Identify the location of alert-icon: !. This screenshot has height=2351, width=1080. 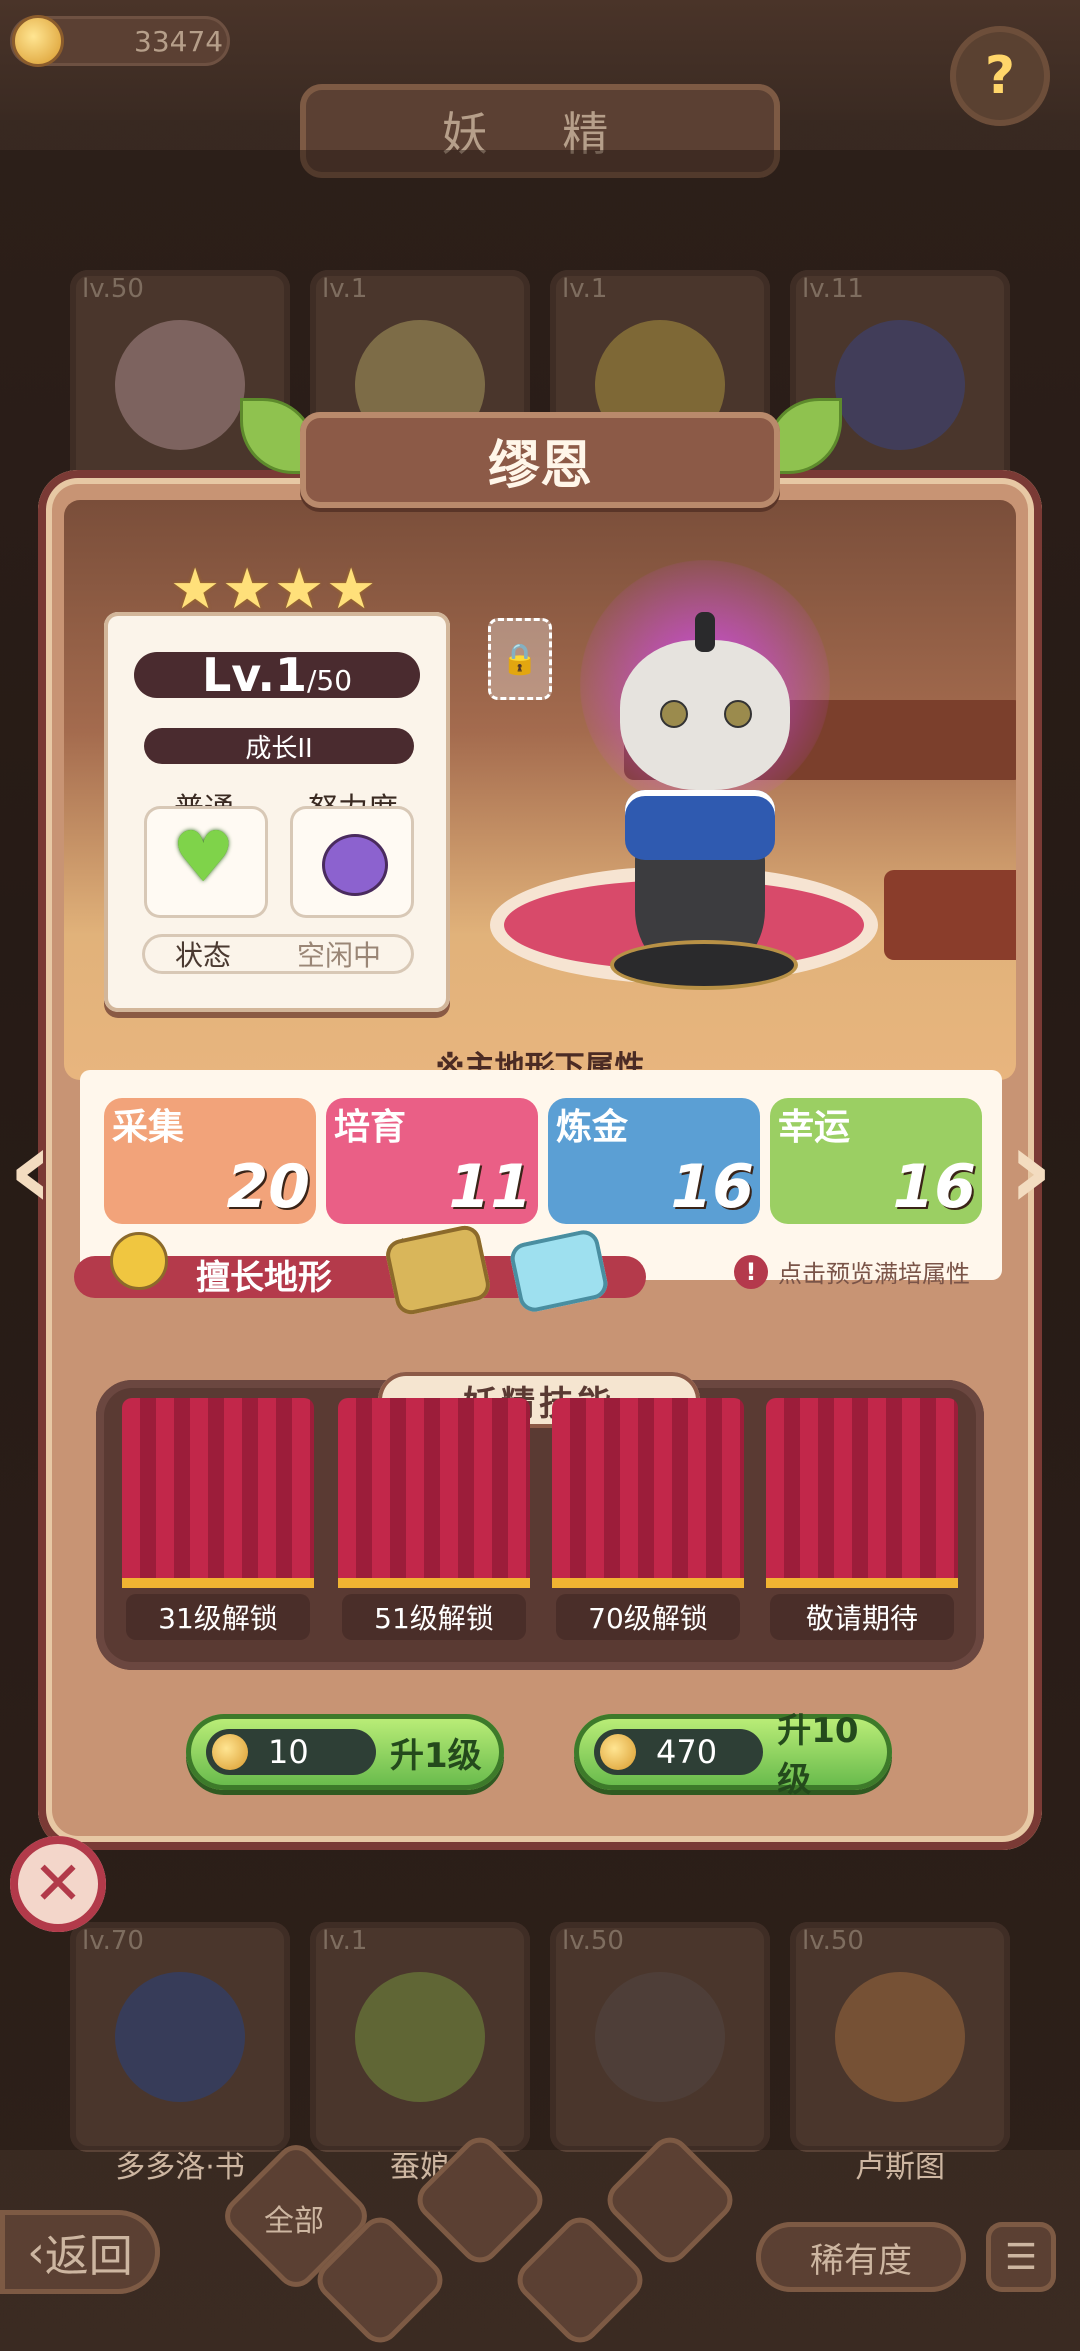
(751, 1271).